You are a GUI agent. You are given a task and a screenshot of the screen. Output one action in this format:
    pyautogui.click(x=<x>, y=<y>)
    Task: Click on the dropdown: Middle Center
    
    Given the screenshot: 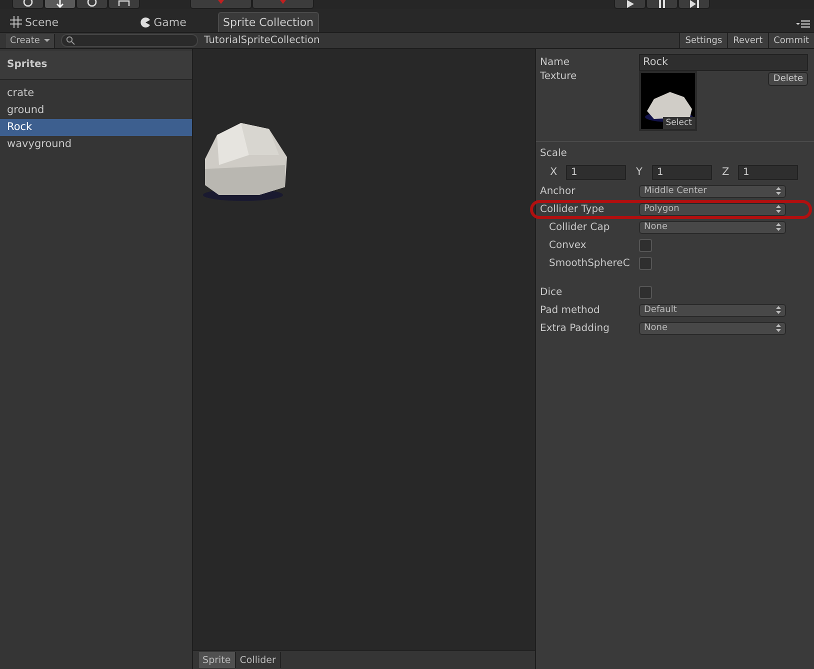 What is the action you would take?
    pyautogui.click(x=712, y=191)
    